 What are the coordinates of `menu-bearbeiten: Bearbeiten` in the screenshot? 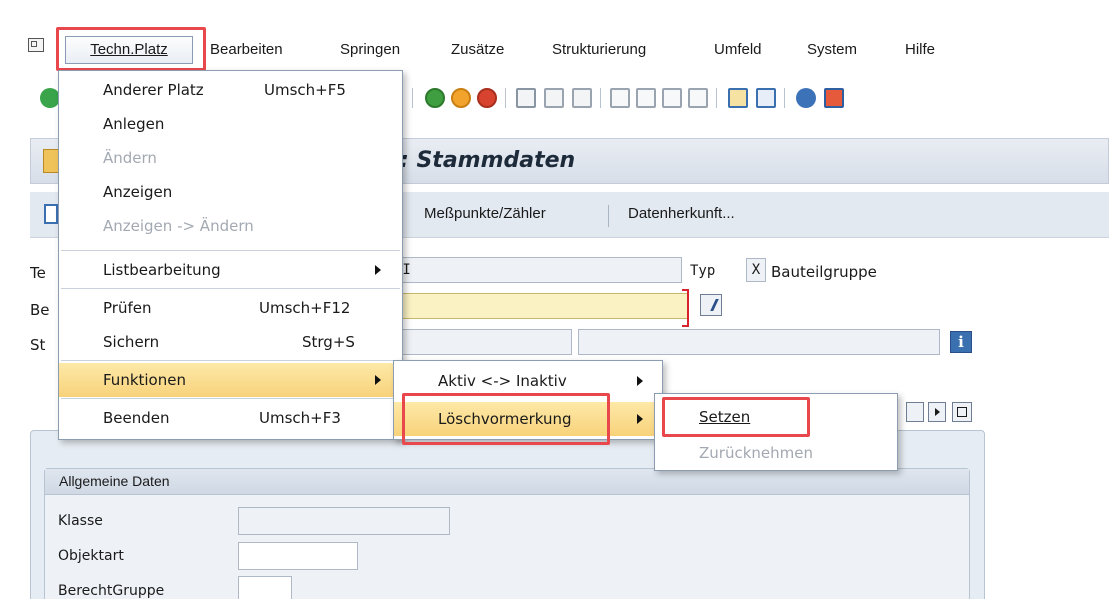 It's located at (246, 50).